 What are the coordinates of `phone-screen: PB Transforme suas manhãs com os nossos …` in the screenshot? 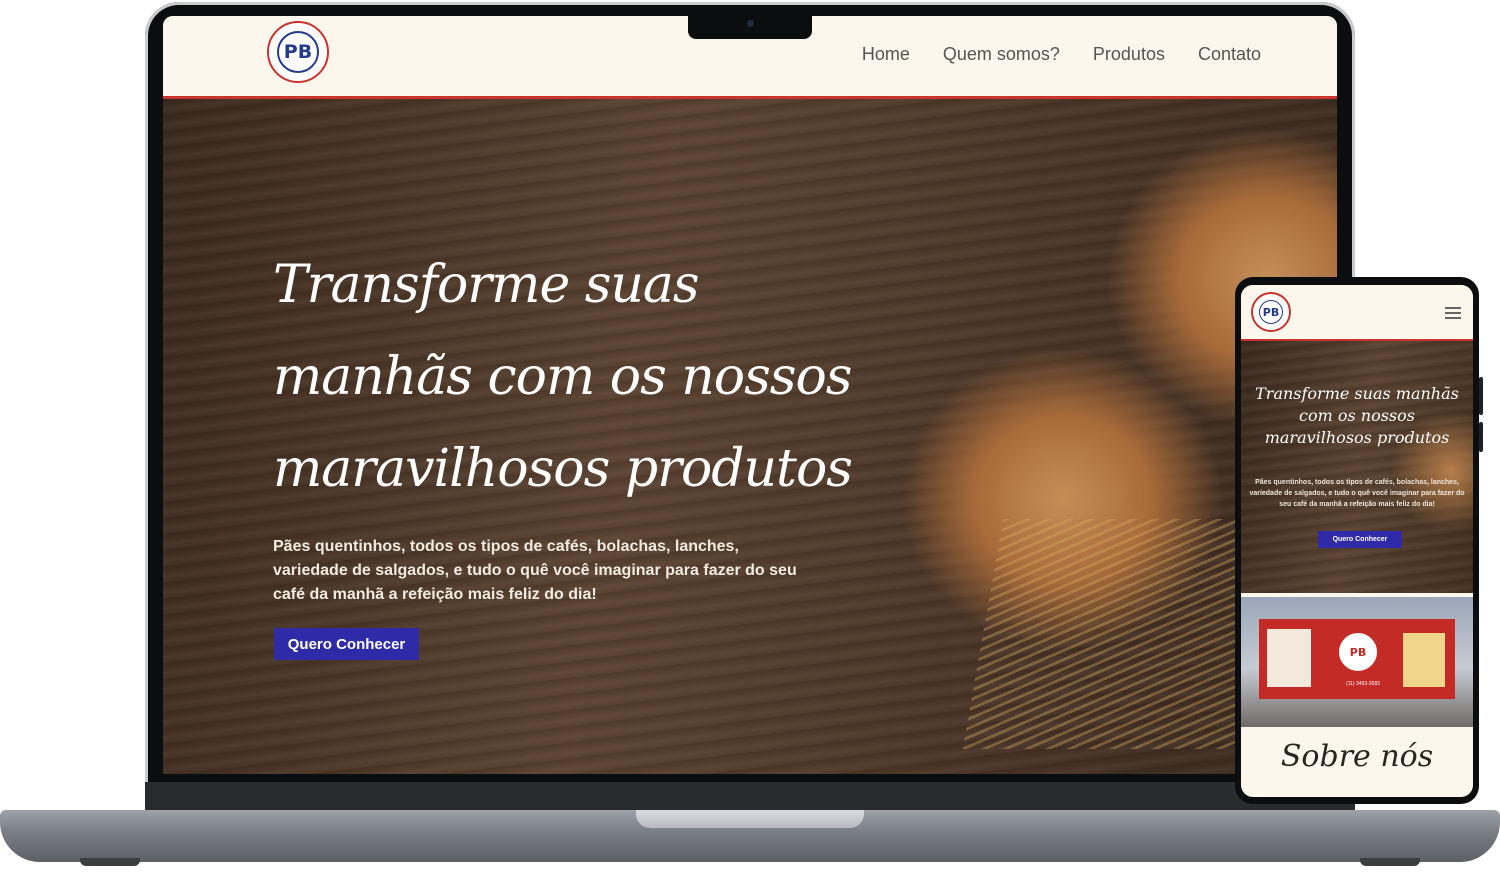 It's located at (1357, 541).